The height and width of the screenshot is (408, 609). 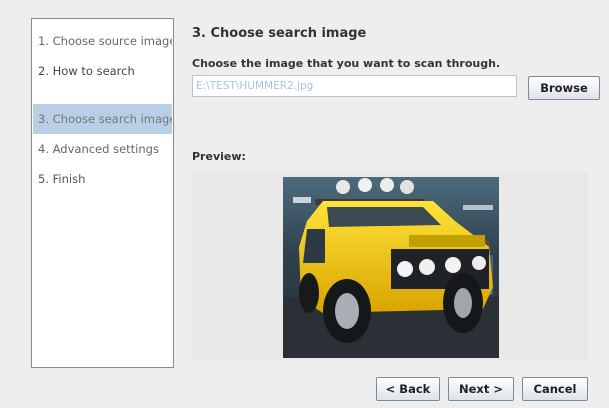 What do you see at coordinates (102, 119) in the screenshot?
I see `step-item-choose-search-images: 3. Choose search images` at bounding box center [102, 119].